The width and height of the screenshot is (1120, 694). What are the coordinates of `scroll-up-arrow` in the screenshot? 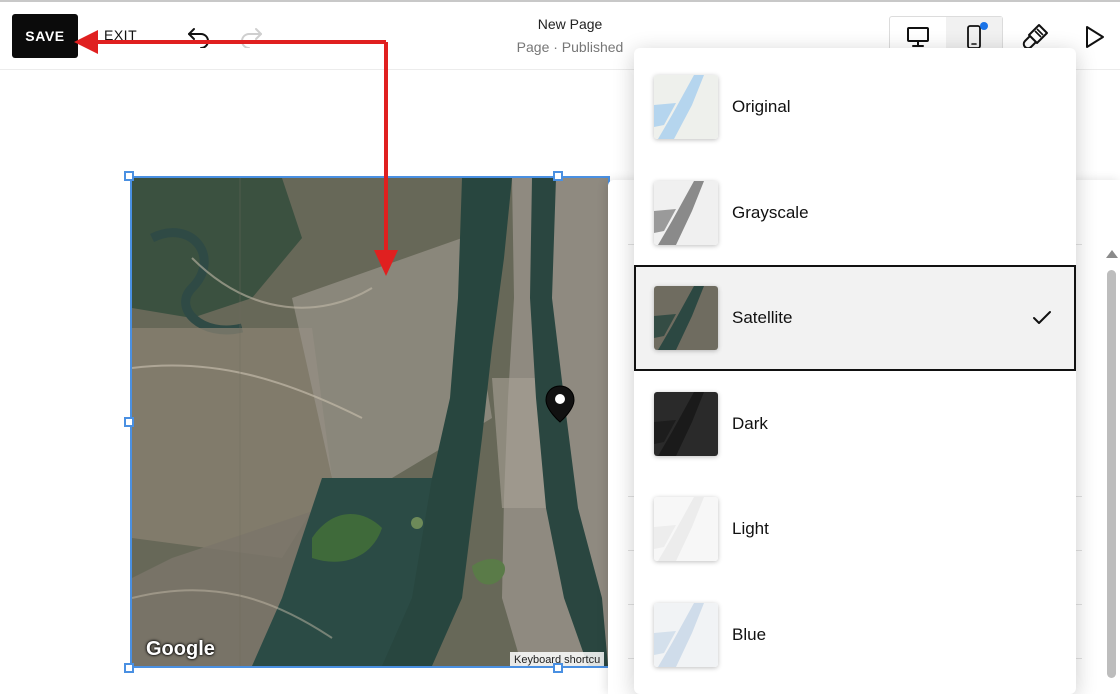 It's located at (1112, 254).